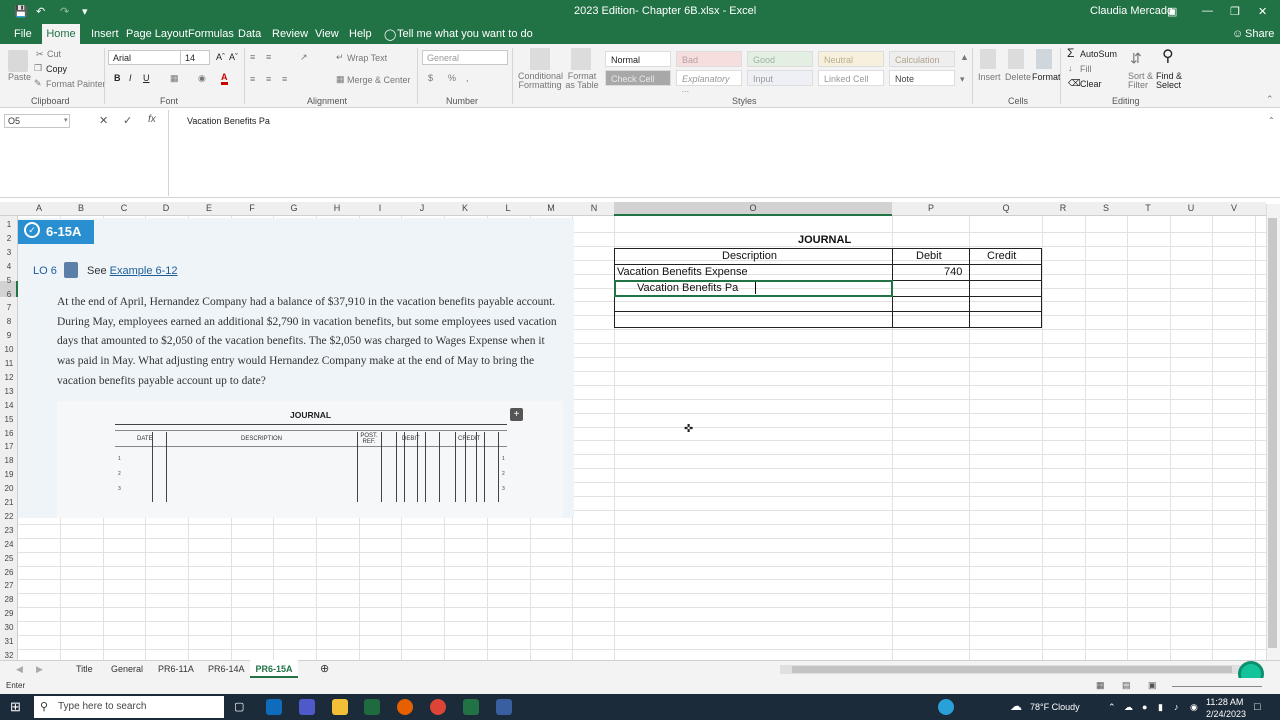 This screenshot has width=1280, height=720. I want to click on font-size-select: 14, so click(195, 57).